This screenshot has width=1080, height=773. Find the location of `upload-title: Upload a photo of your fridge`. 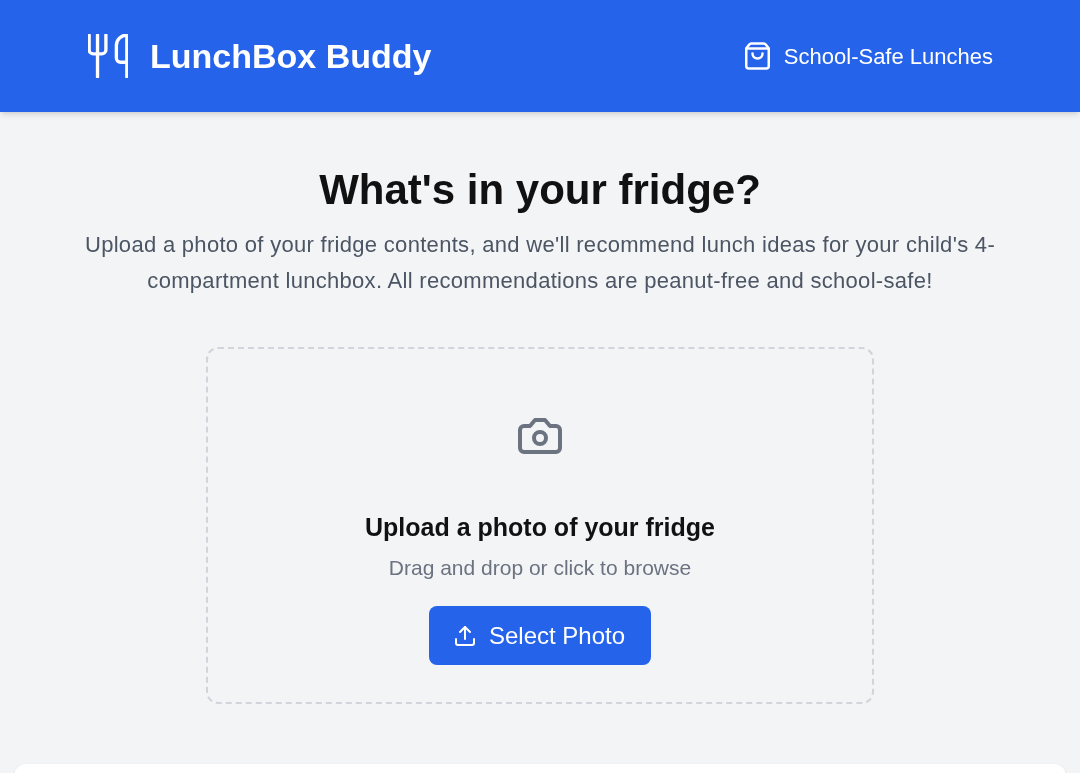

upload-title: Upload a photo of your fridge is located at coordinates (540, 527).